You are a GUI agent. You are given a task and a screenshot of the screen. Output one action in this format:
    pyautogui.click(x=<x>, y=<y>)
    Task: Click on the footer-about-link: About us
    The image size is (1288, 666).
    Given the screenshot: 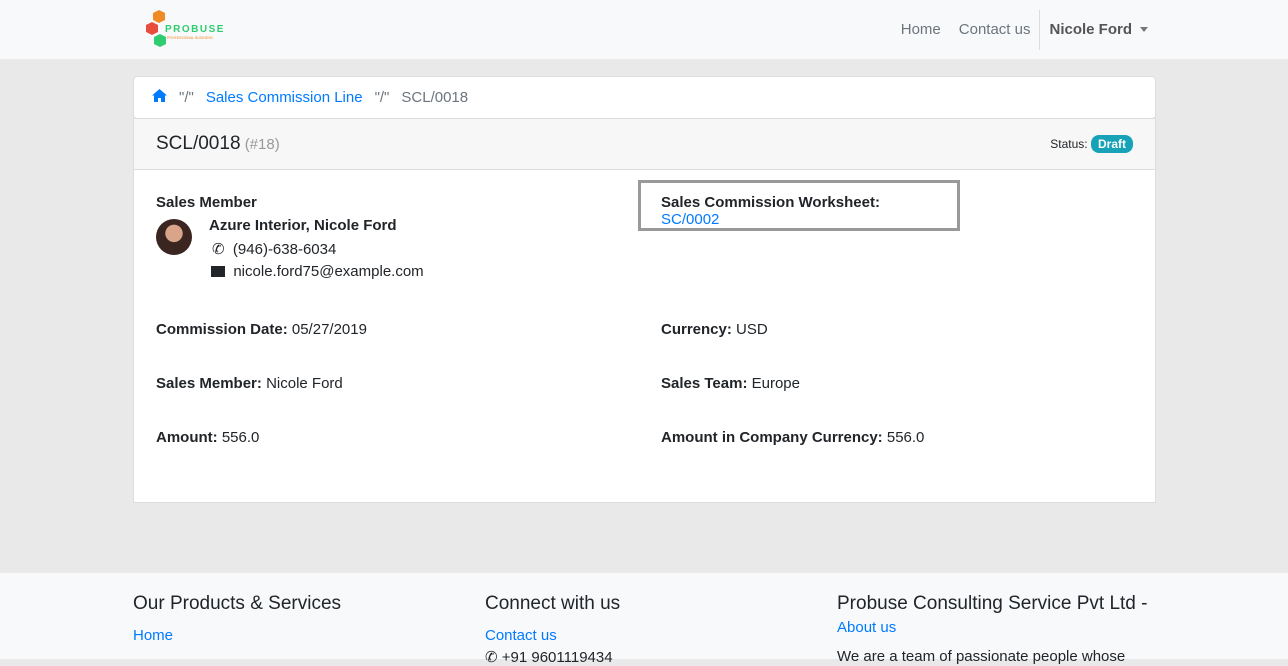 What is the action you would take?
    pyautogui.click(x=866, y=627)
    